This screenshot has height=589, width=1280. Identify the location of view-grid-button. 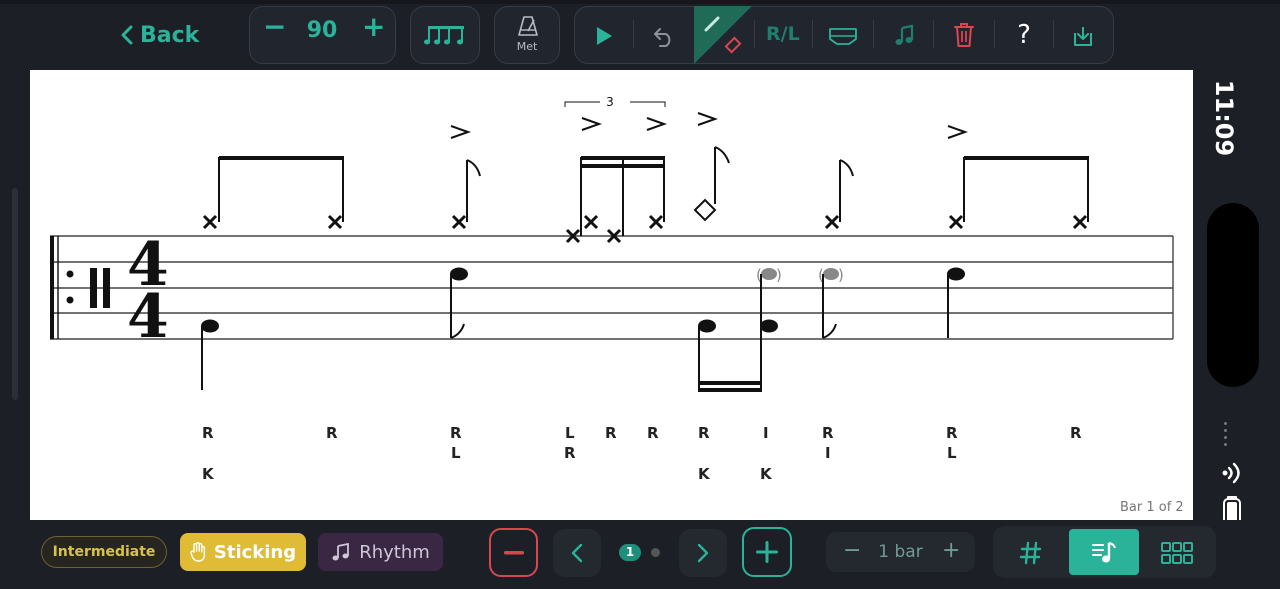
(1177, 553).